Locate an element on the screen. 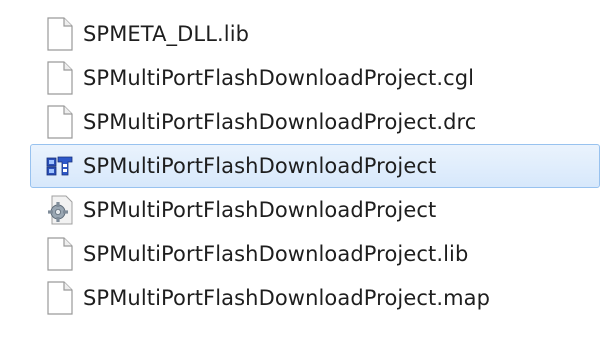  file-name: SPMultiPortFlashDownloadProject.map is located at coordinates (287, 298).